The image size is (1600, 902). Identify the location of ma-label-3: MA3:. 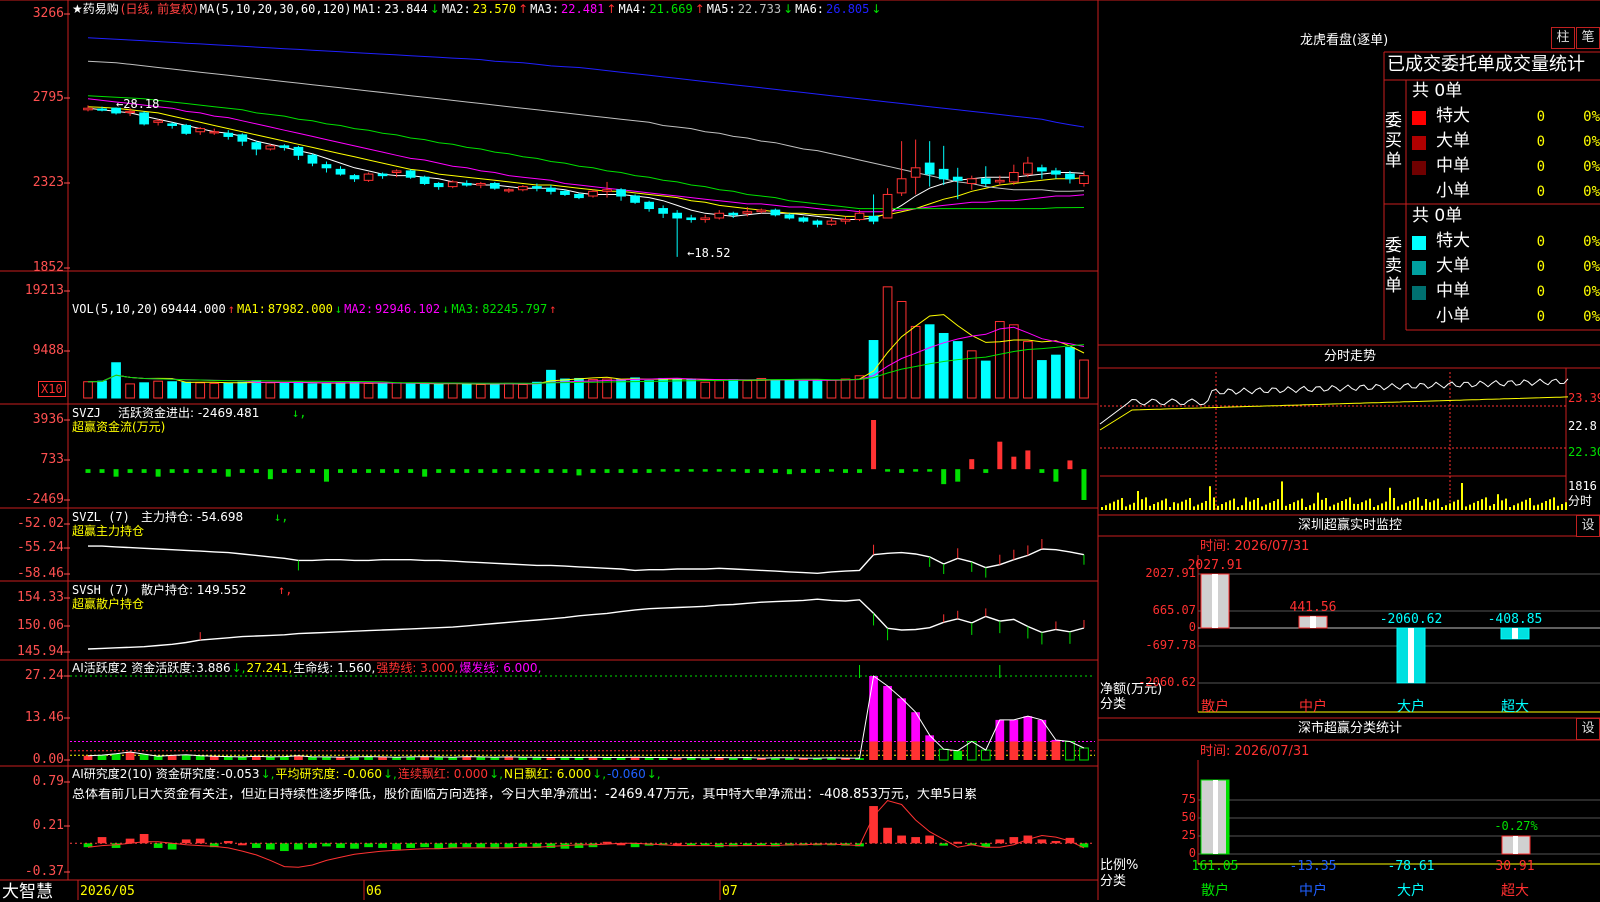
(545, 9).